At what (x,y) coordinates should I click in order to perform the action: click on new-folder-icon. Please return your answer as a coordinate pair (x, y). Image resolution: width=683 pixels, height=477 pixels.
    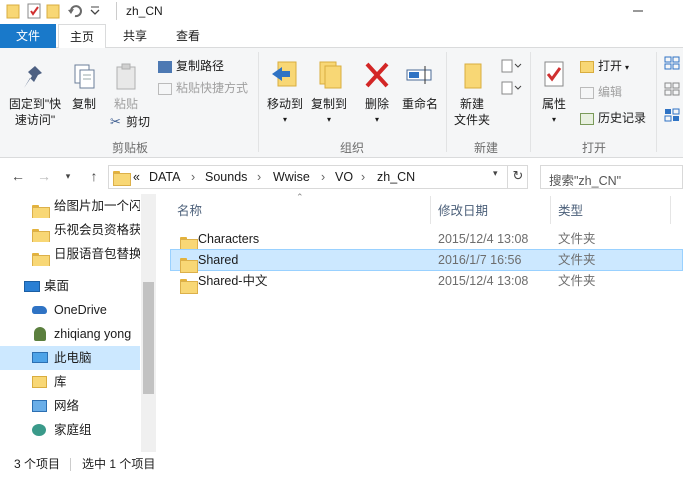
    Looking at the image, I should click on (54, 11).